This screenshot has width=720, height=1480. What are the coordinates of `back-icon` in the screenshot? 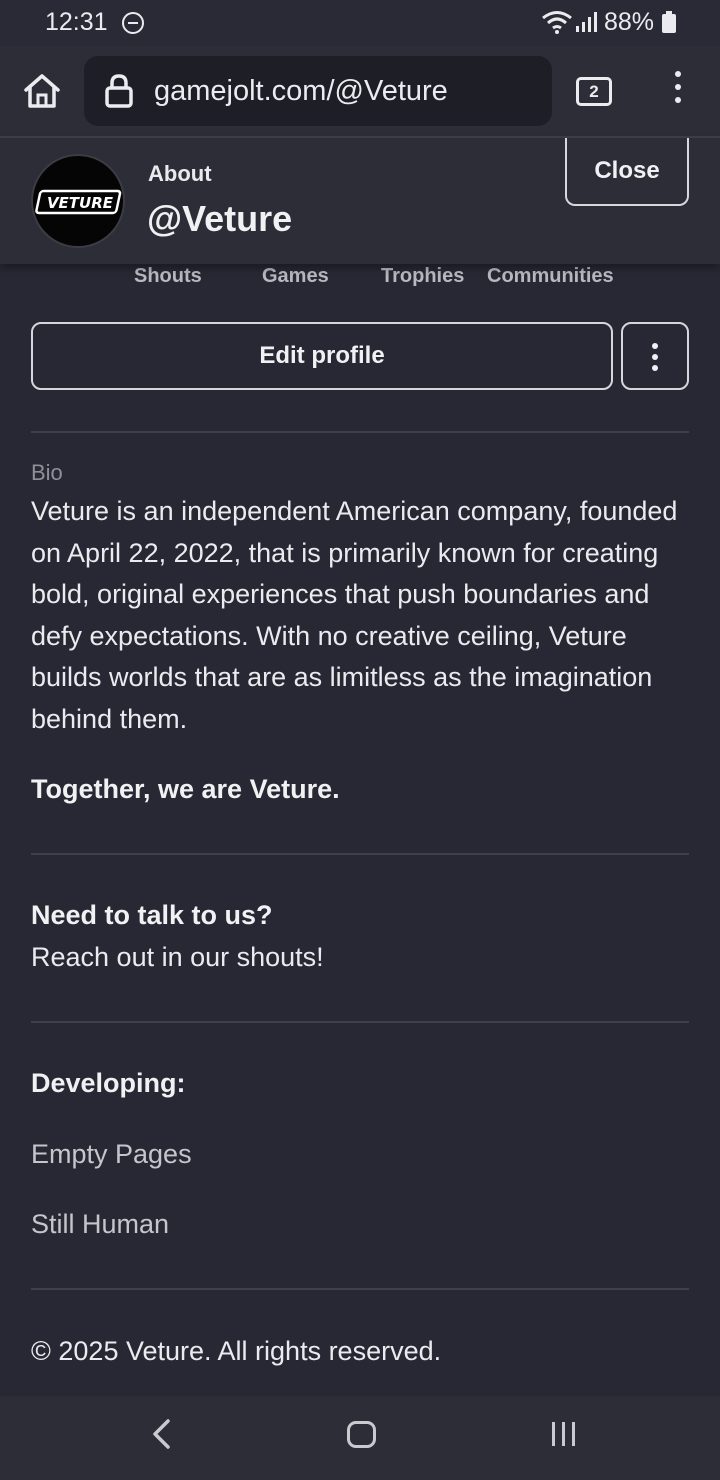 It's located at (161, 1434).